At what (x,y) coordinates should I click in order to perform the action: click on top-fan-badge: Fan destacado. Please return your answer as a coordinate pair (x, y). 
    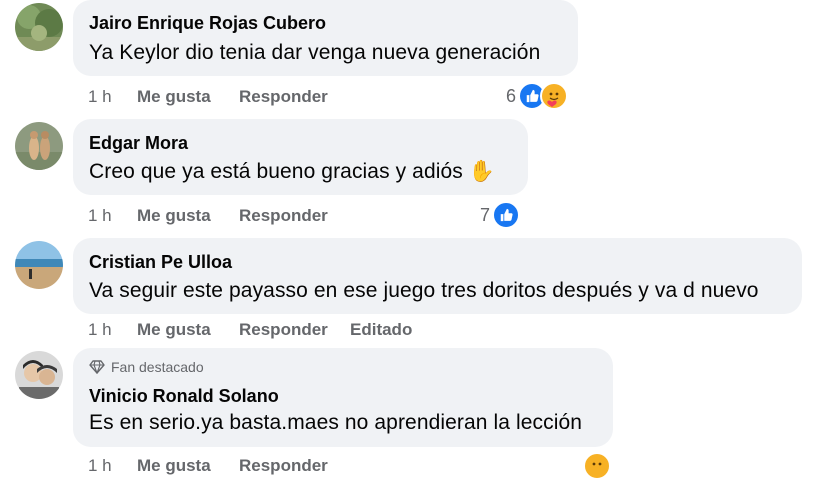
    Looking at the image, I should click on (146, 367).